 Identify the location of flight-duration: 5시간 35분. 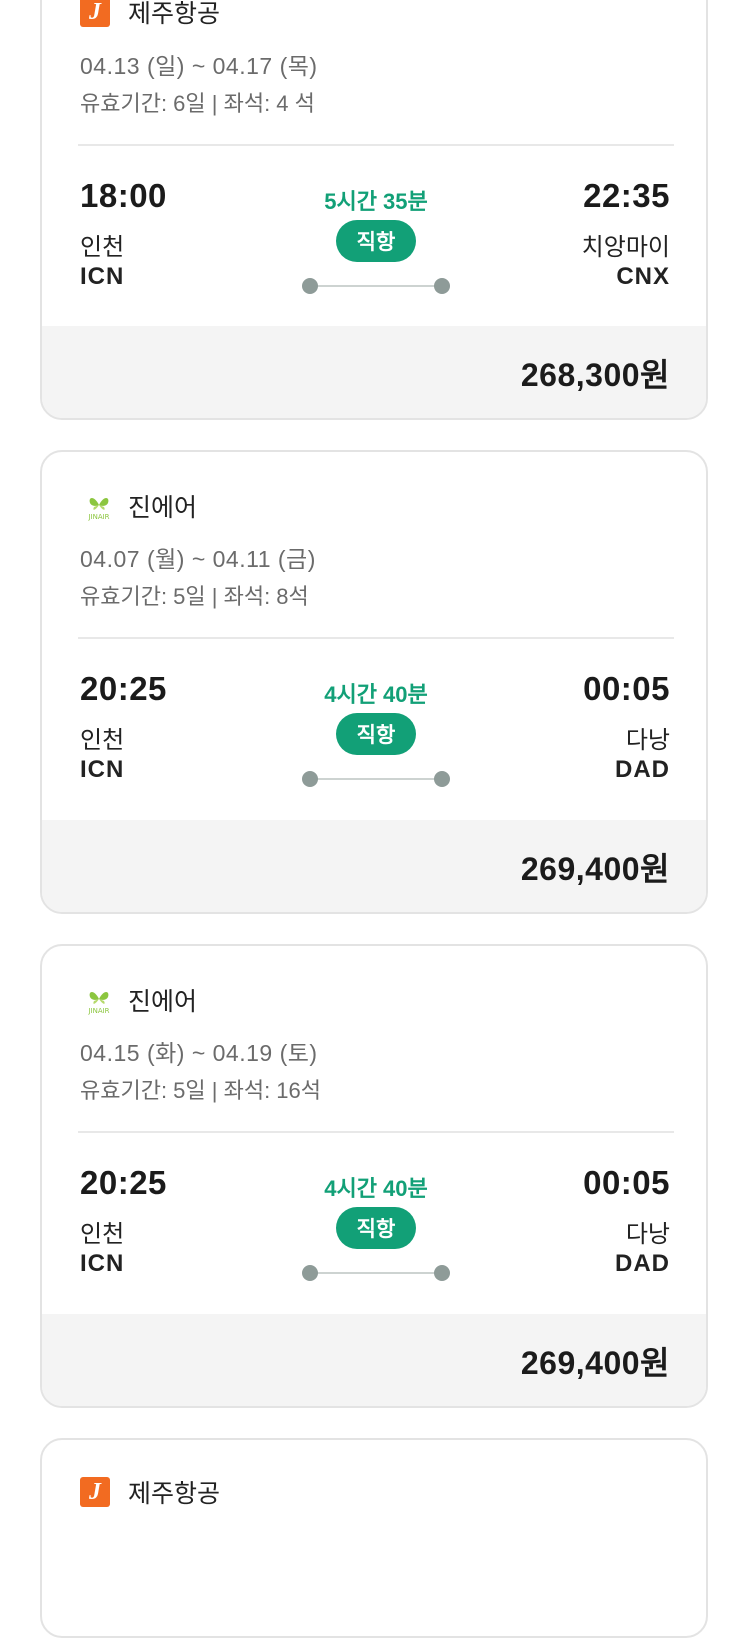
(376, 201).